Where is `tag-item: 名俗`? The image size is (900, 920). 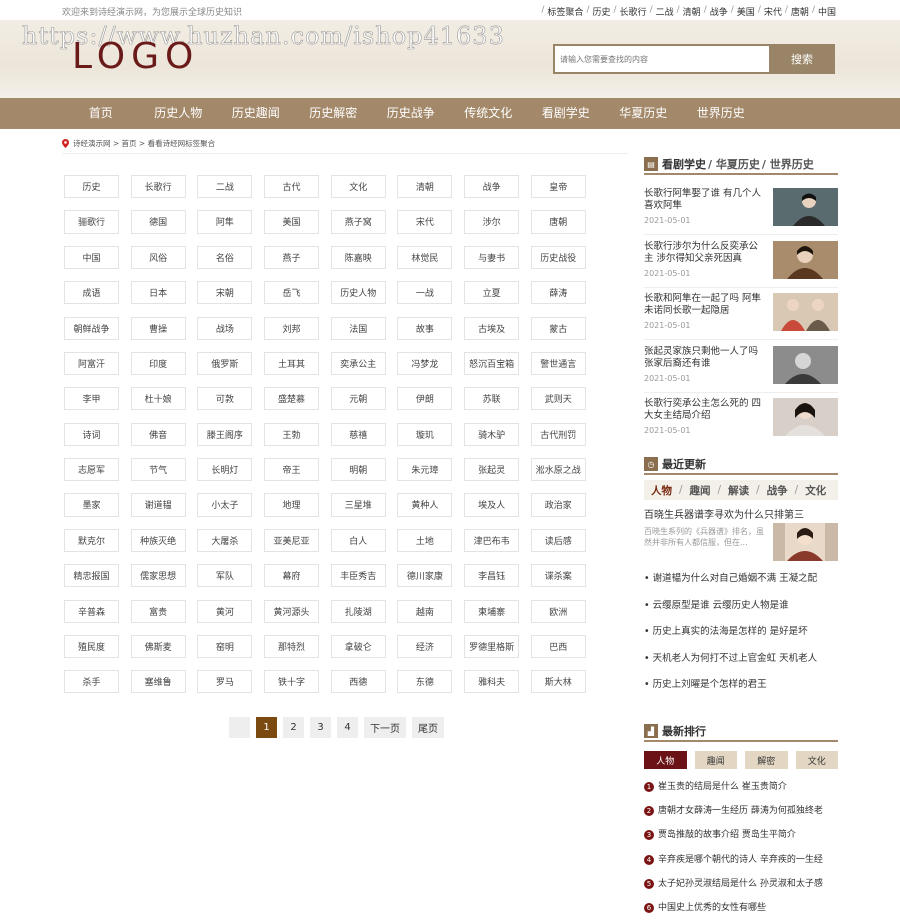 tag-item: 名俗 is located at coordinates (225, 257).